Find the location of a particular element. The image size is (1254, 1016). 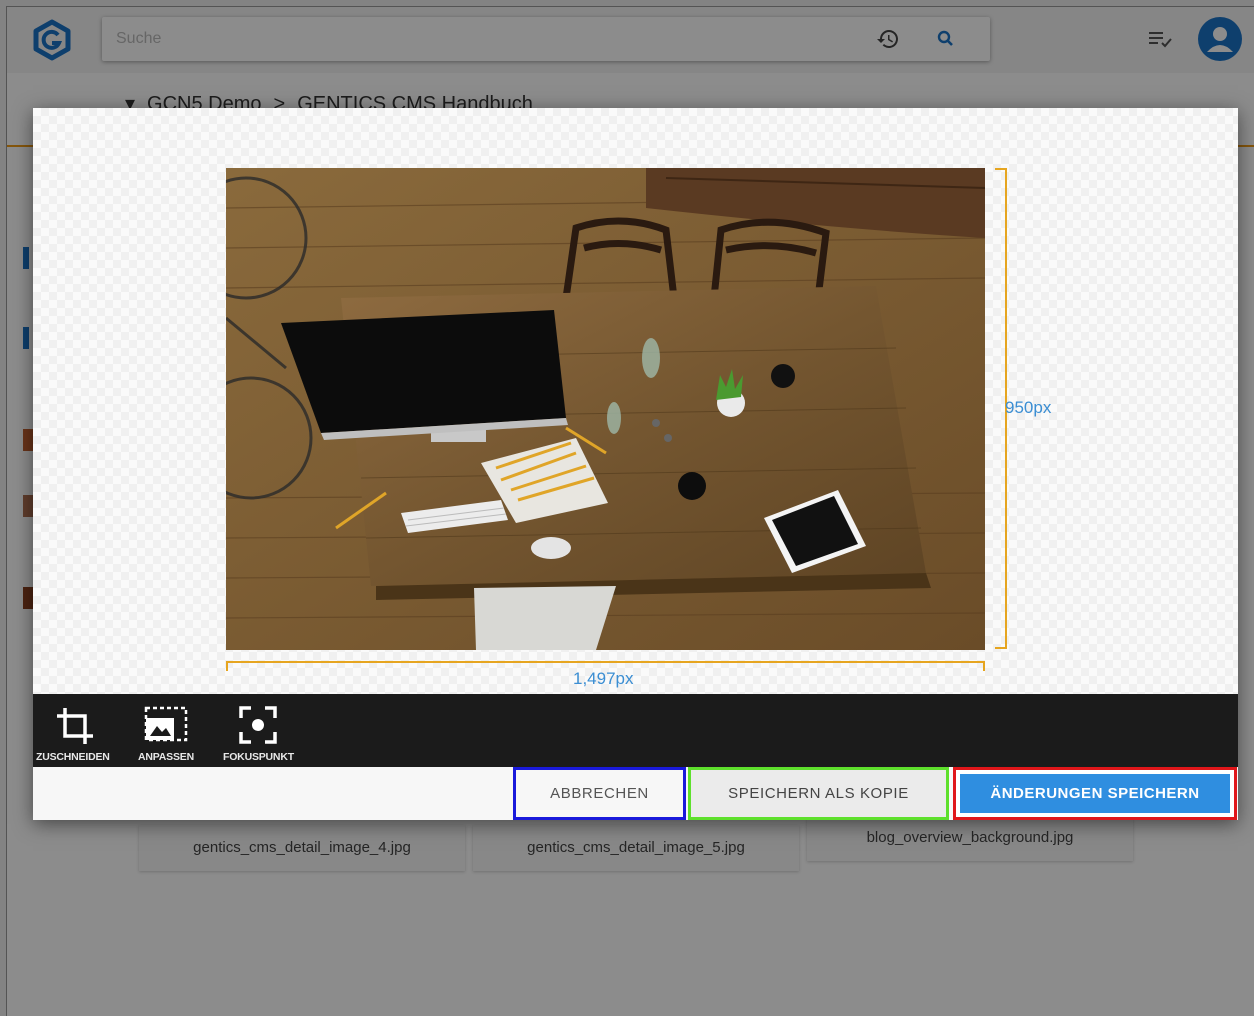

focal-point-icon is located at coordinates (258, 725).